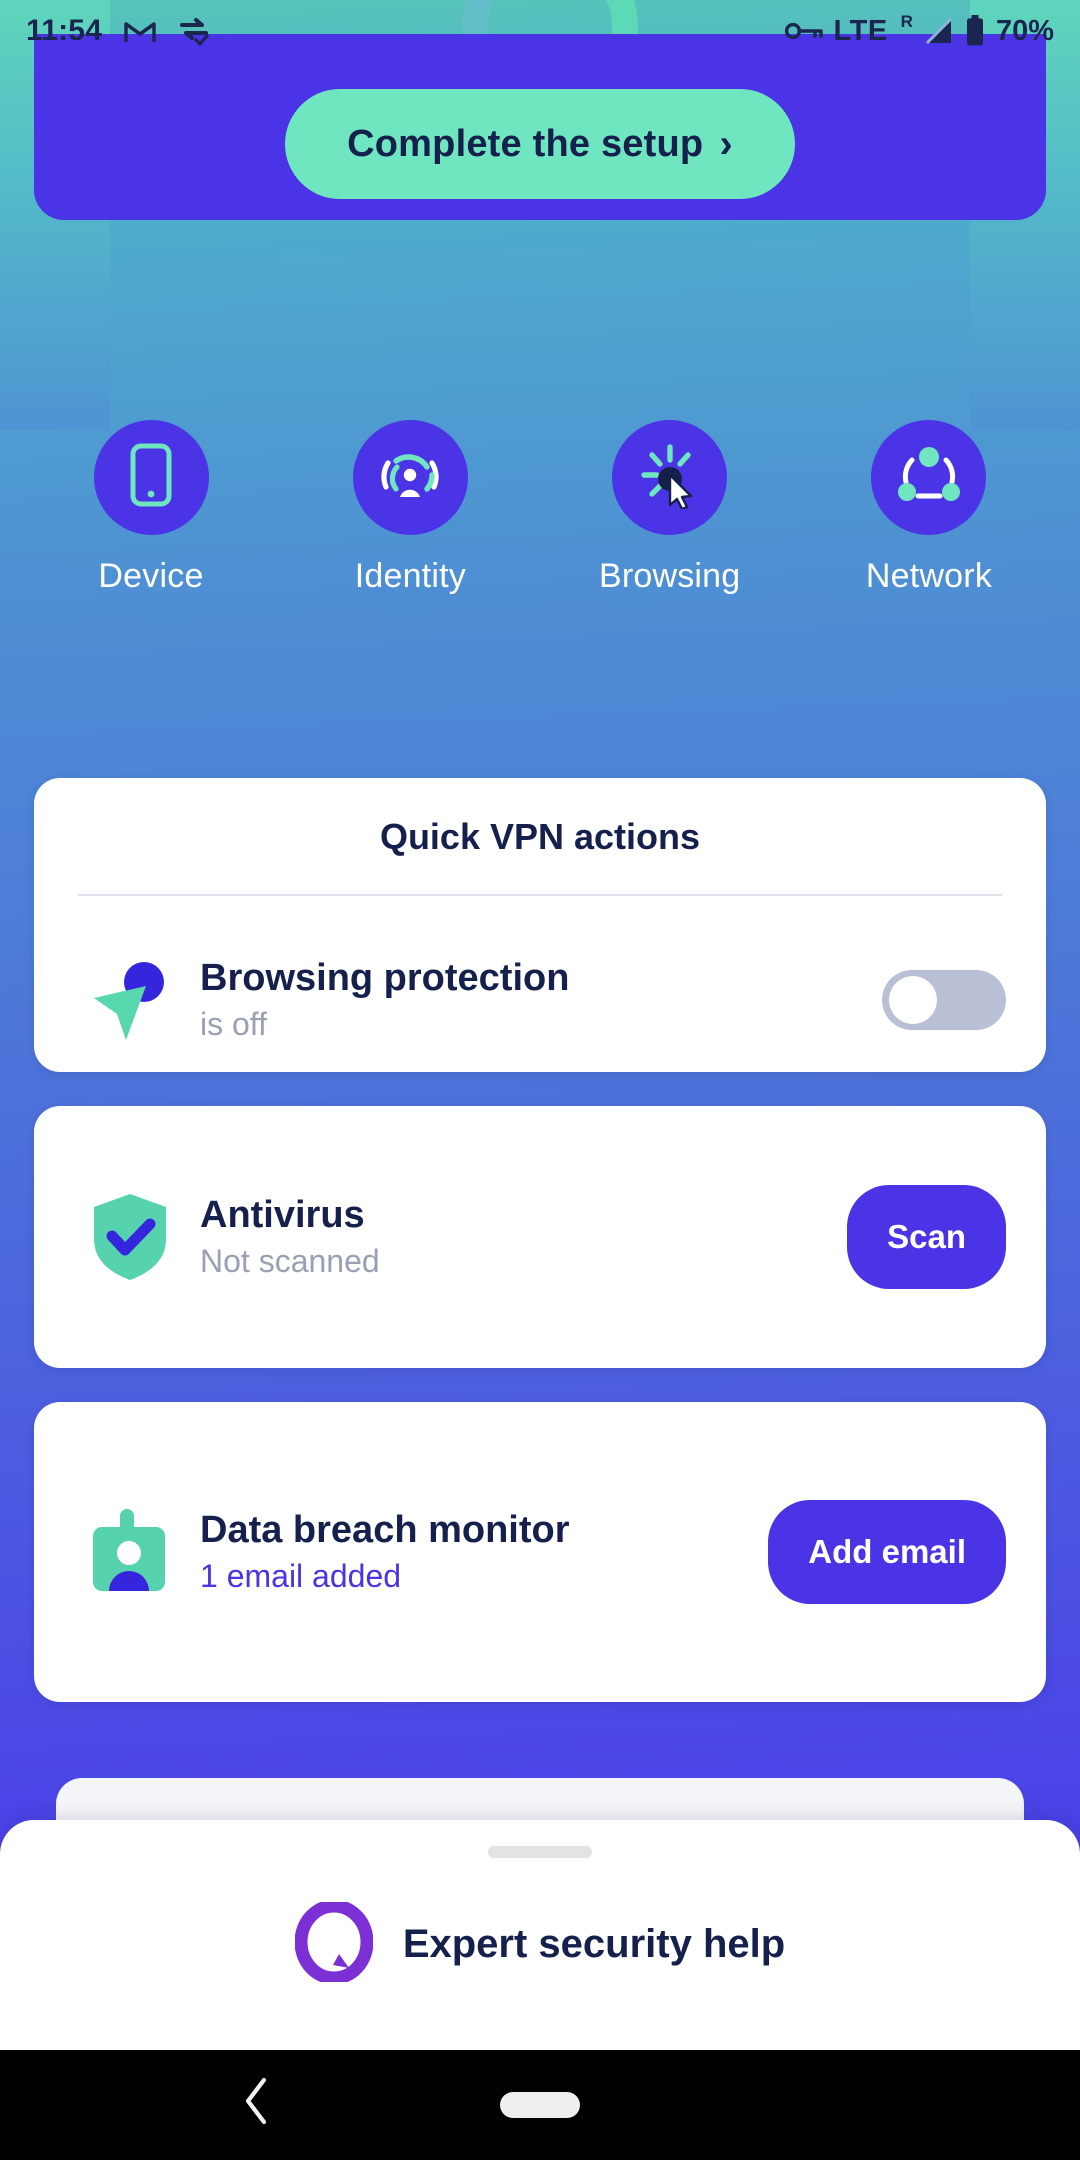 This screenshot has width=1080, height=2160. What do you see at coordinates (140, 31) in the screenshot?
I see `gmail-icon` at bounding box center [140, 31].